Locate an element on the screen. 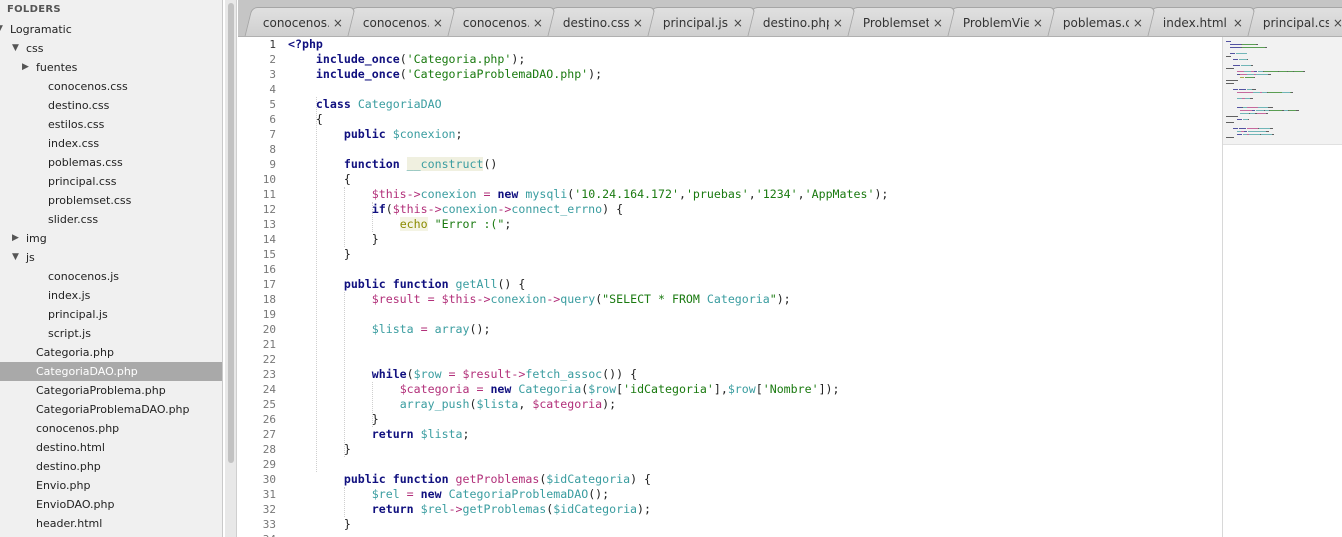  editor-tab: conocenos.js × is located at coordinates (500, 21).